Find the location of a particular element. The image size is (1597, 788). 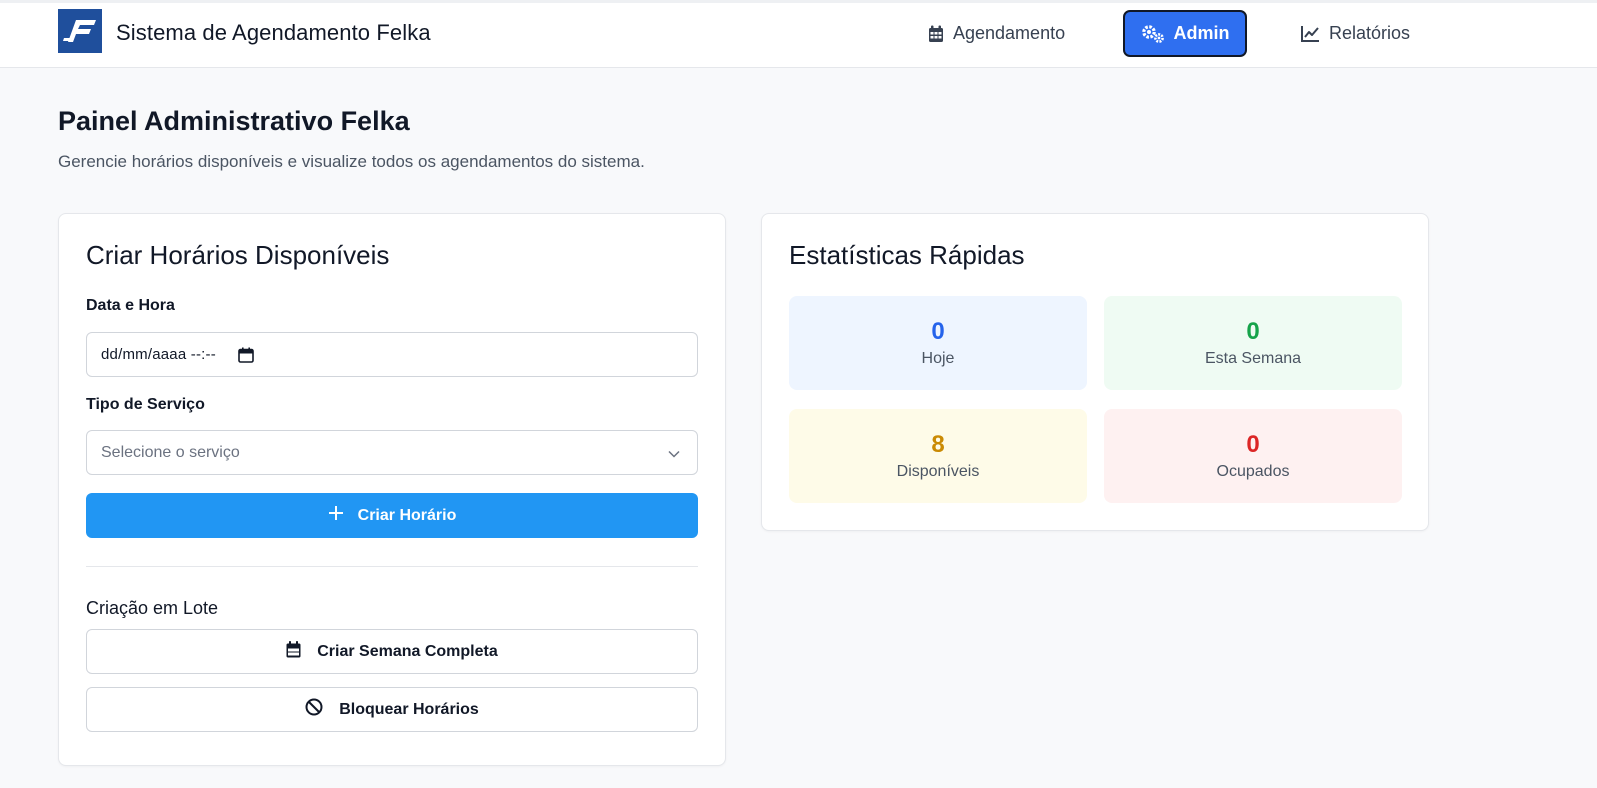

create-slot-button: Criar Horário is located at coordinates (392, 515).